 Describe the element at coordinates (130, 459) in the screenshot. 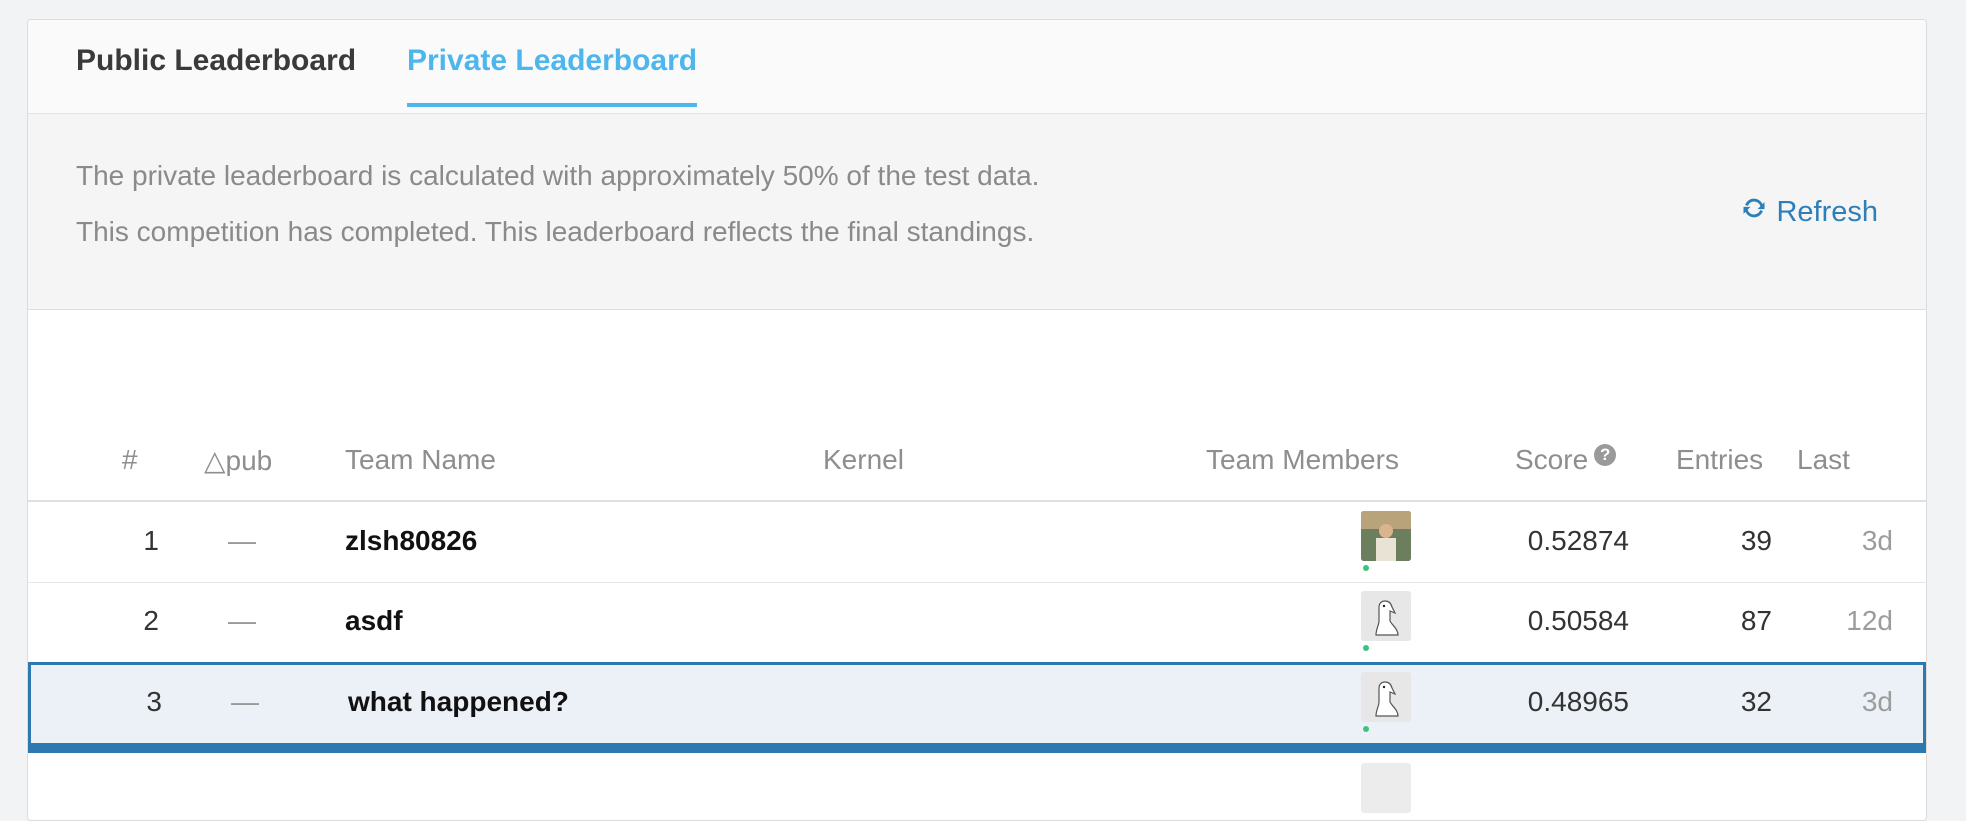

I see `col-rank-header: #` at that location.